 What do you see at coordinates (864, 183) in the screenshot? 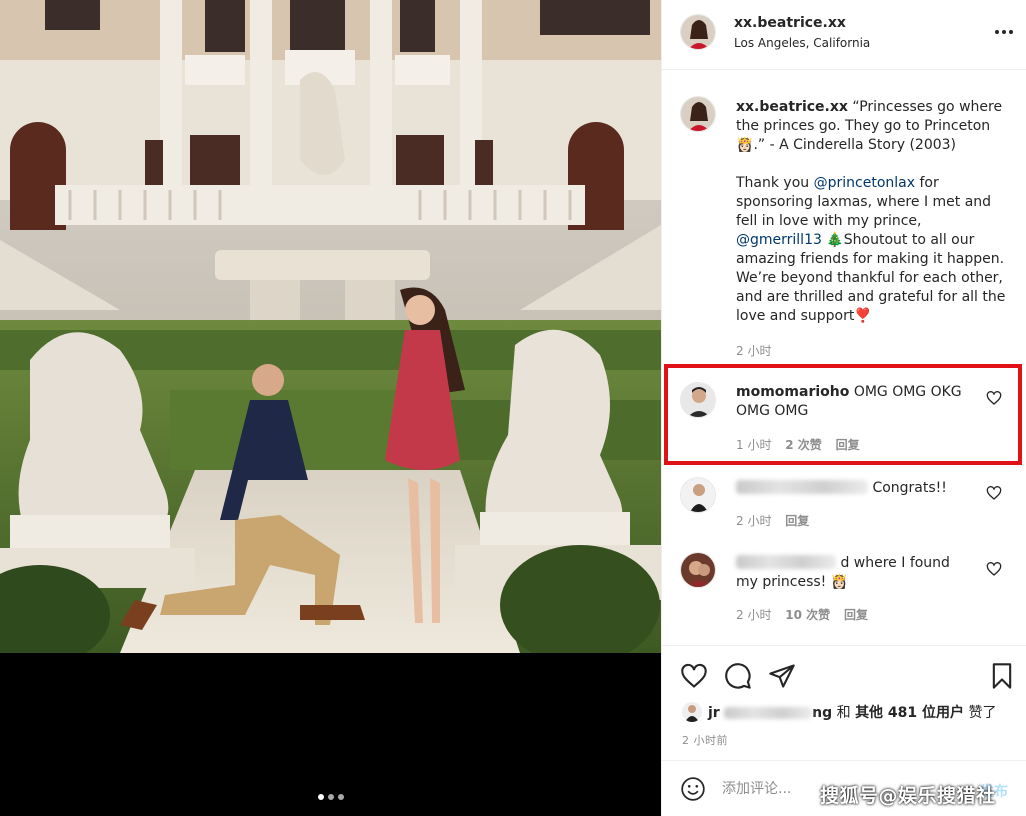
I see `mention-link: @princetonlax` at bounding box center [864, 183].